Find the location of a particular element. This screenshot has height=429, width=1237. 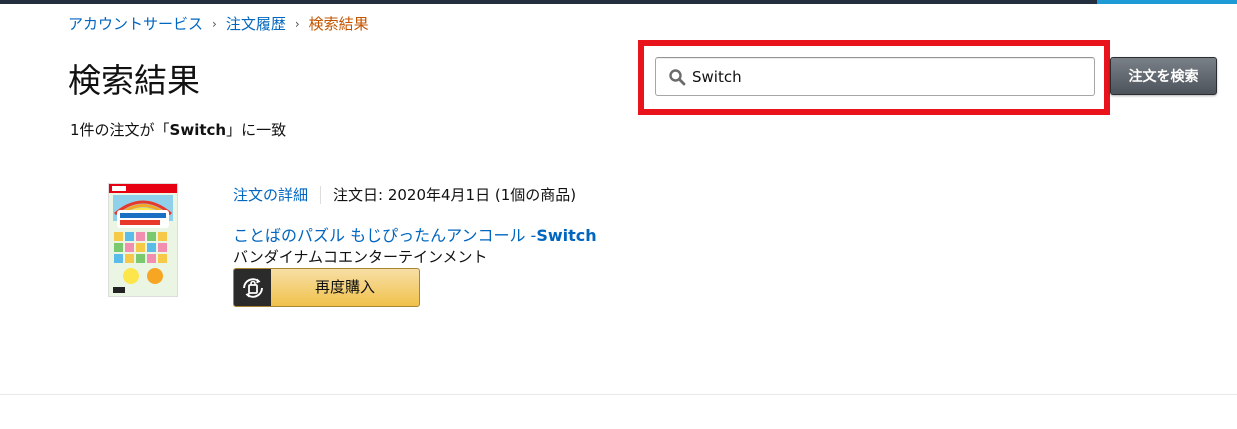

buy-again-label: 再度購入 is located at coordinates (344, 287).